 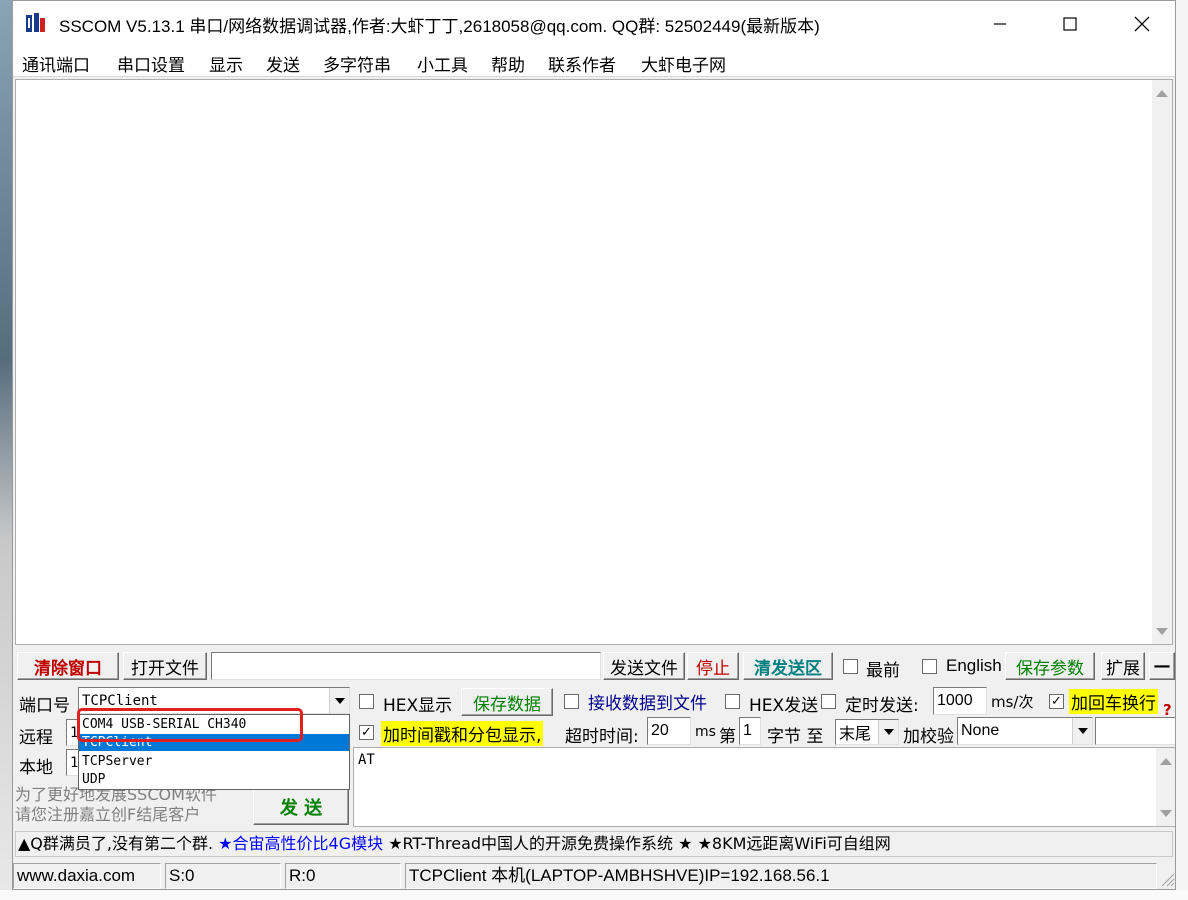 What do you see at coordinates (223, 876) in the screenshot?
I see `status-sent-count: S:0` at bounding box center [223, 876].